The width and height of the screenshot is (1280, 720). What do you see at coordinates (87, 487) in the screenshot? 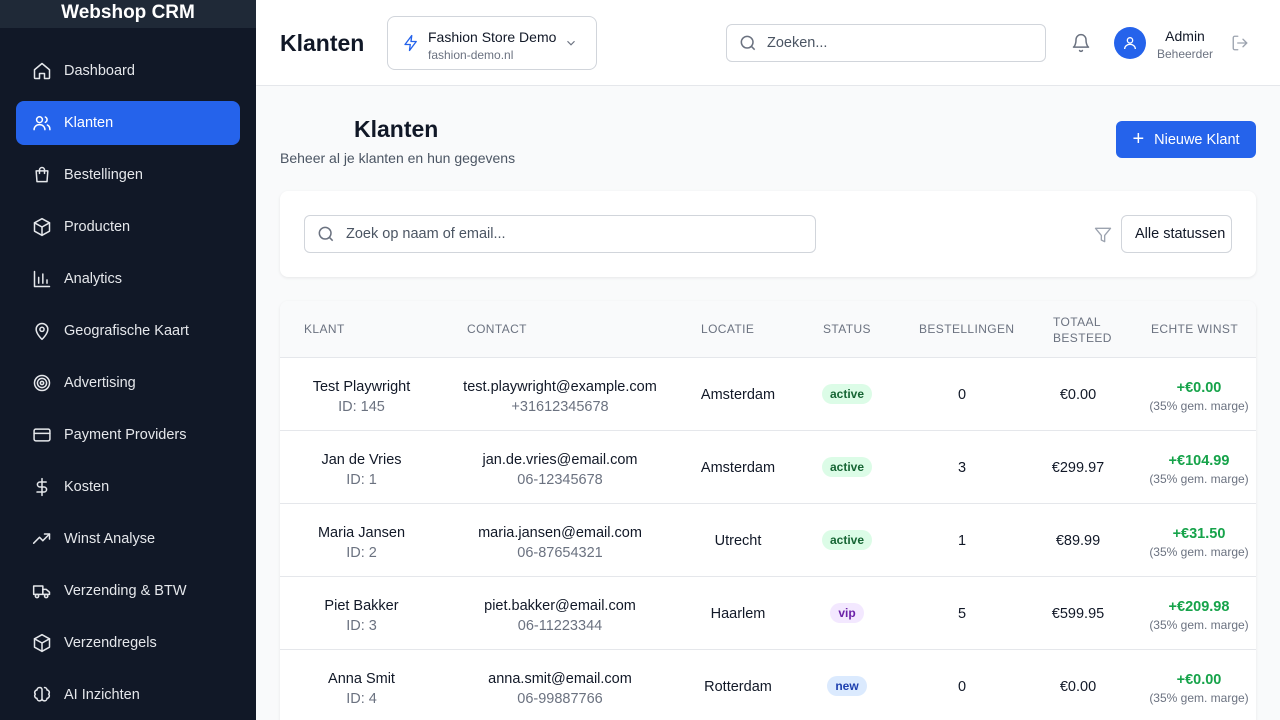
I see `sidebar-item-label: Kosten` at bounding box center [87, 487].